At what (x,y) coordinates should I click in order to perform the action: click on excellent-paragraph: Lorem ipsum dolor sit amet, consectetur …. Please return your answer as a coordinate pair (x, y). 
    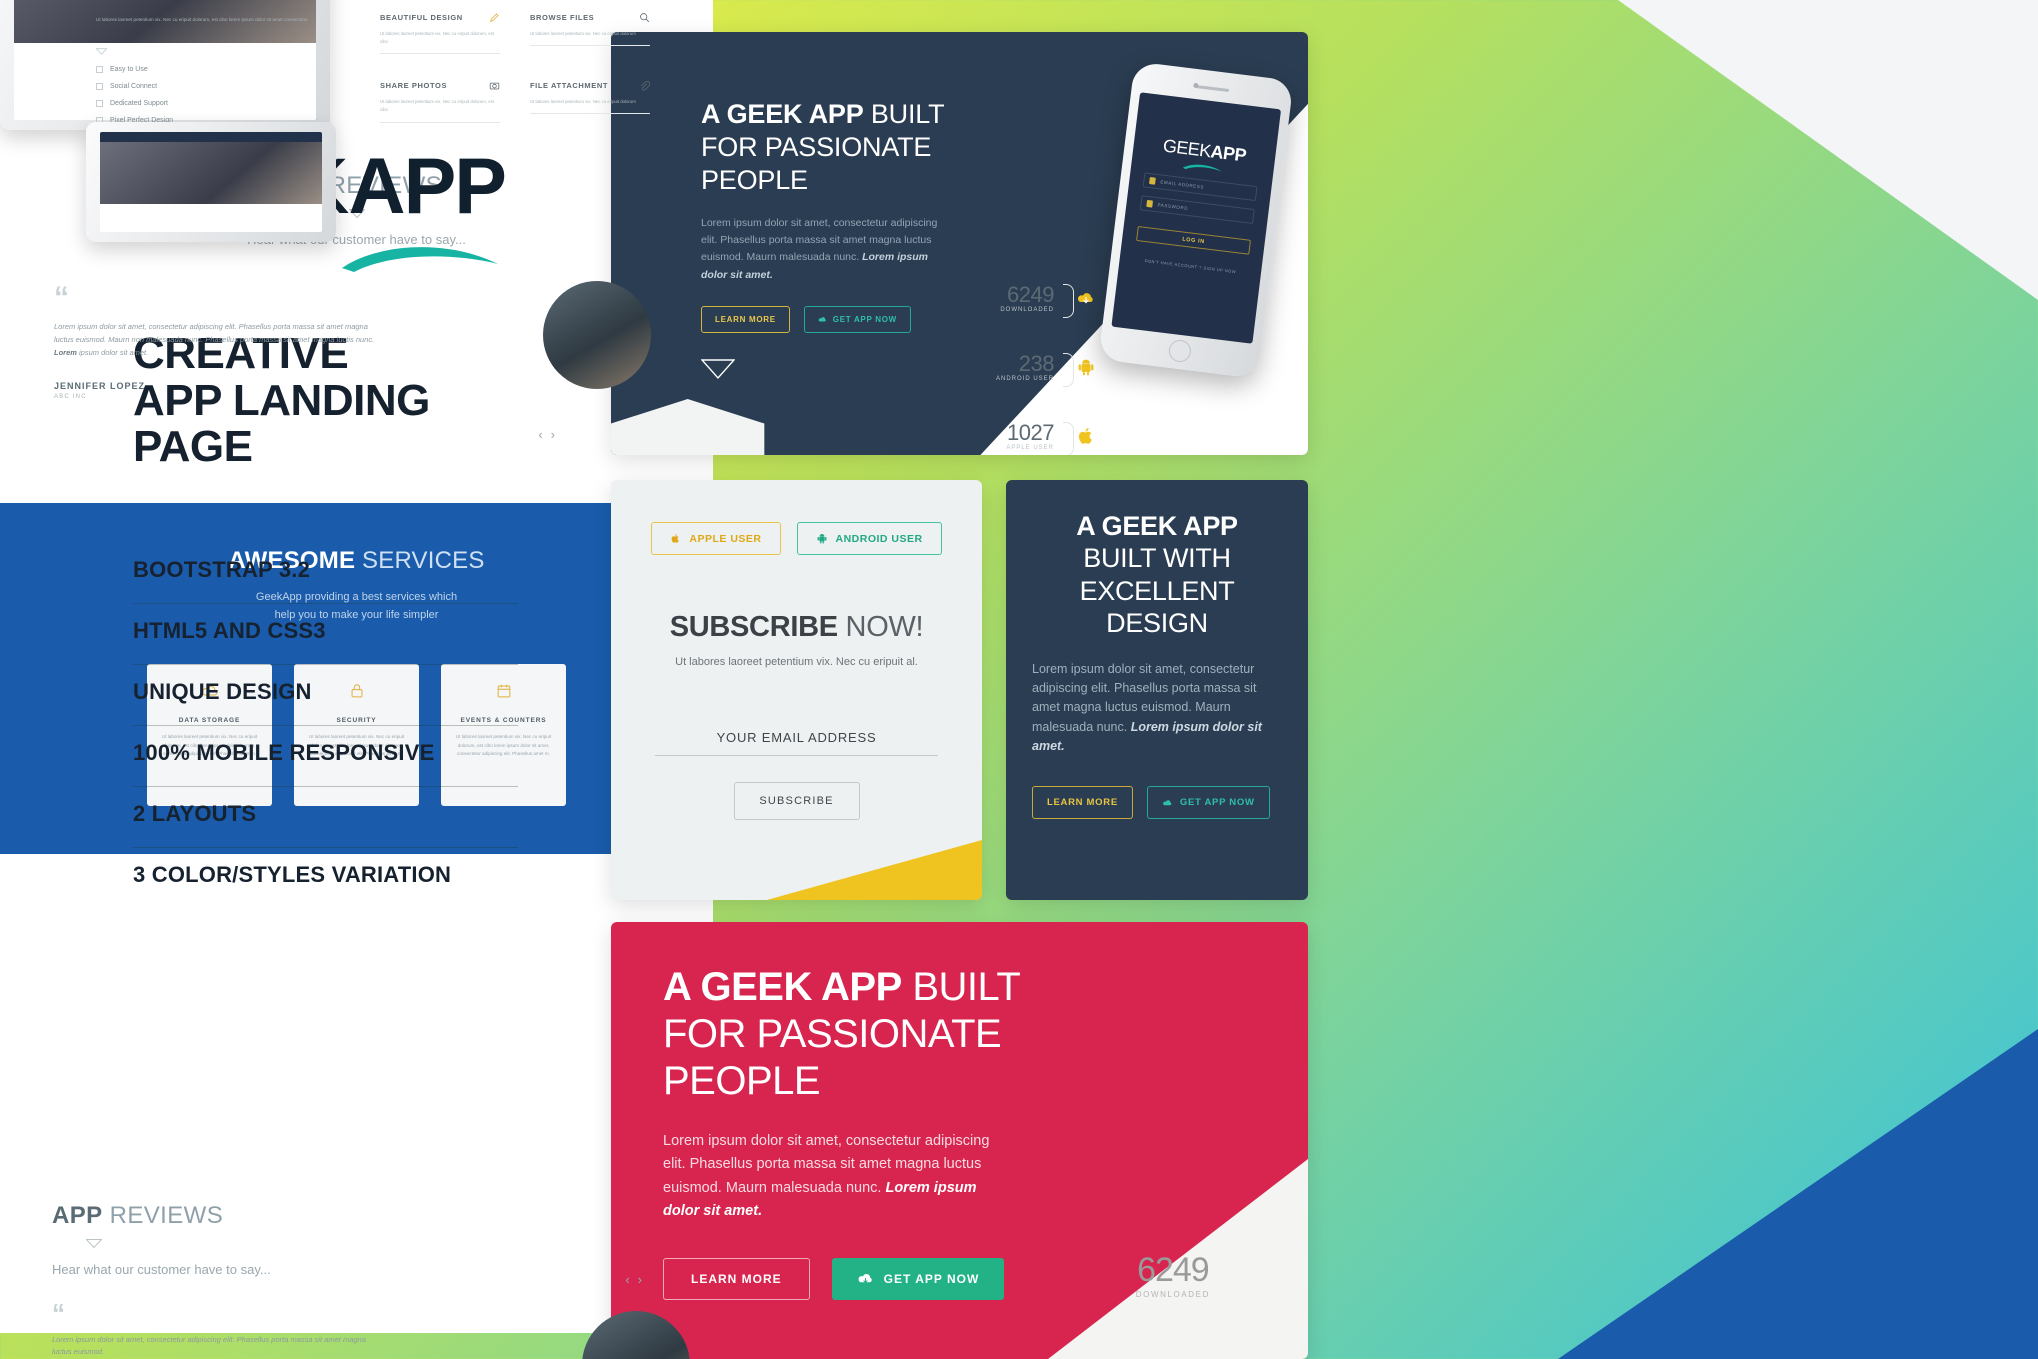
    Looking at the image, I should click on (1157, 708).